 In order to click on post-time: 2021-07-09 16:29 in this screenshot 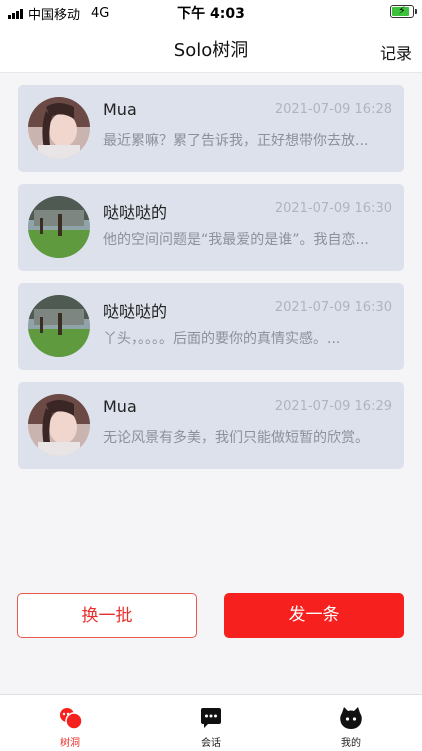, I will do `click(333, 406)`.